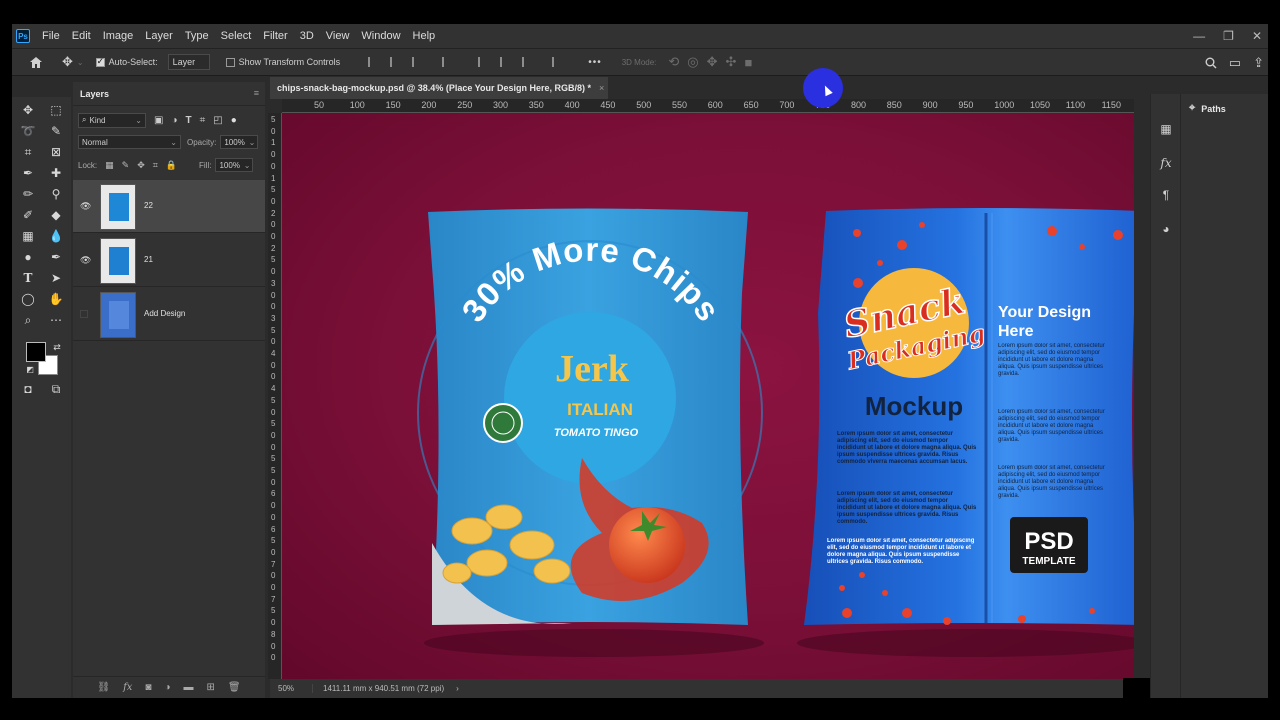 The width and height of the screenshot is (1280, 720). What do you see at coordinates (256, 93) in the screenshot?
I see `panel-menu-icon: ≡` at bounding box center [256, 93].